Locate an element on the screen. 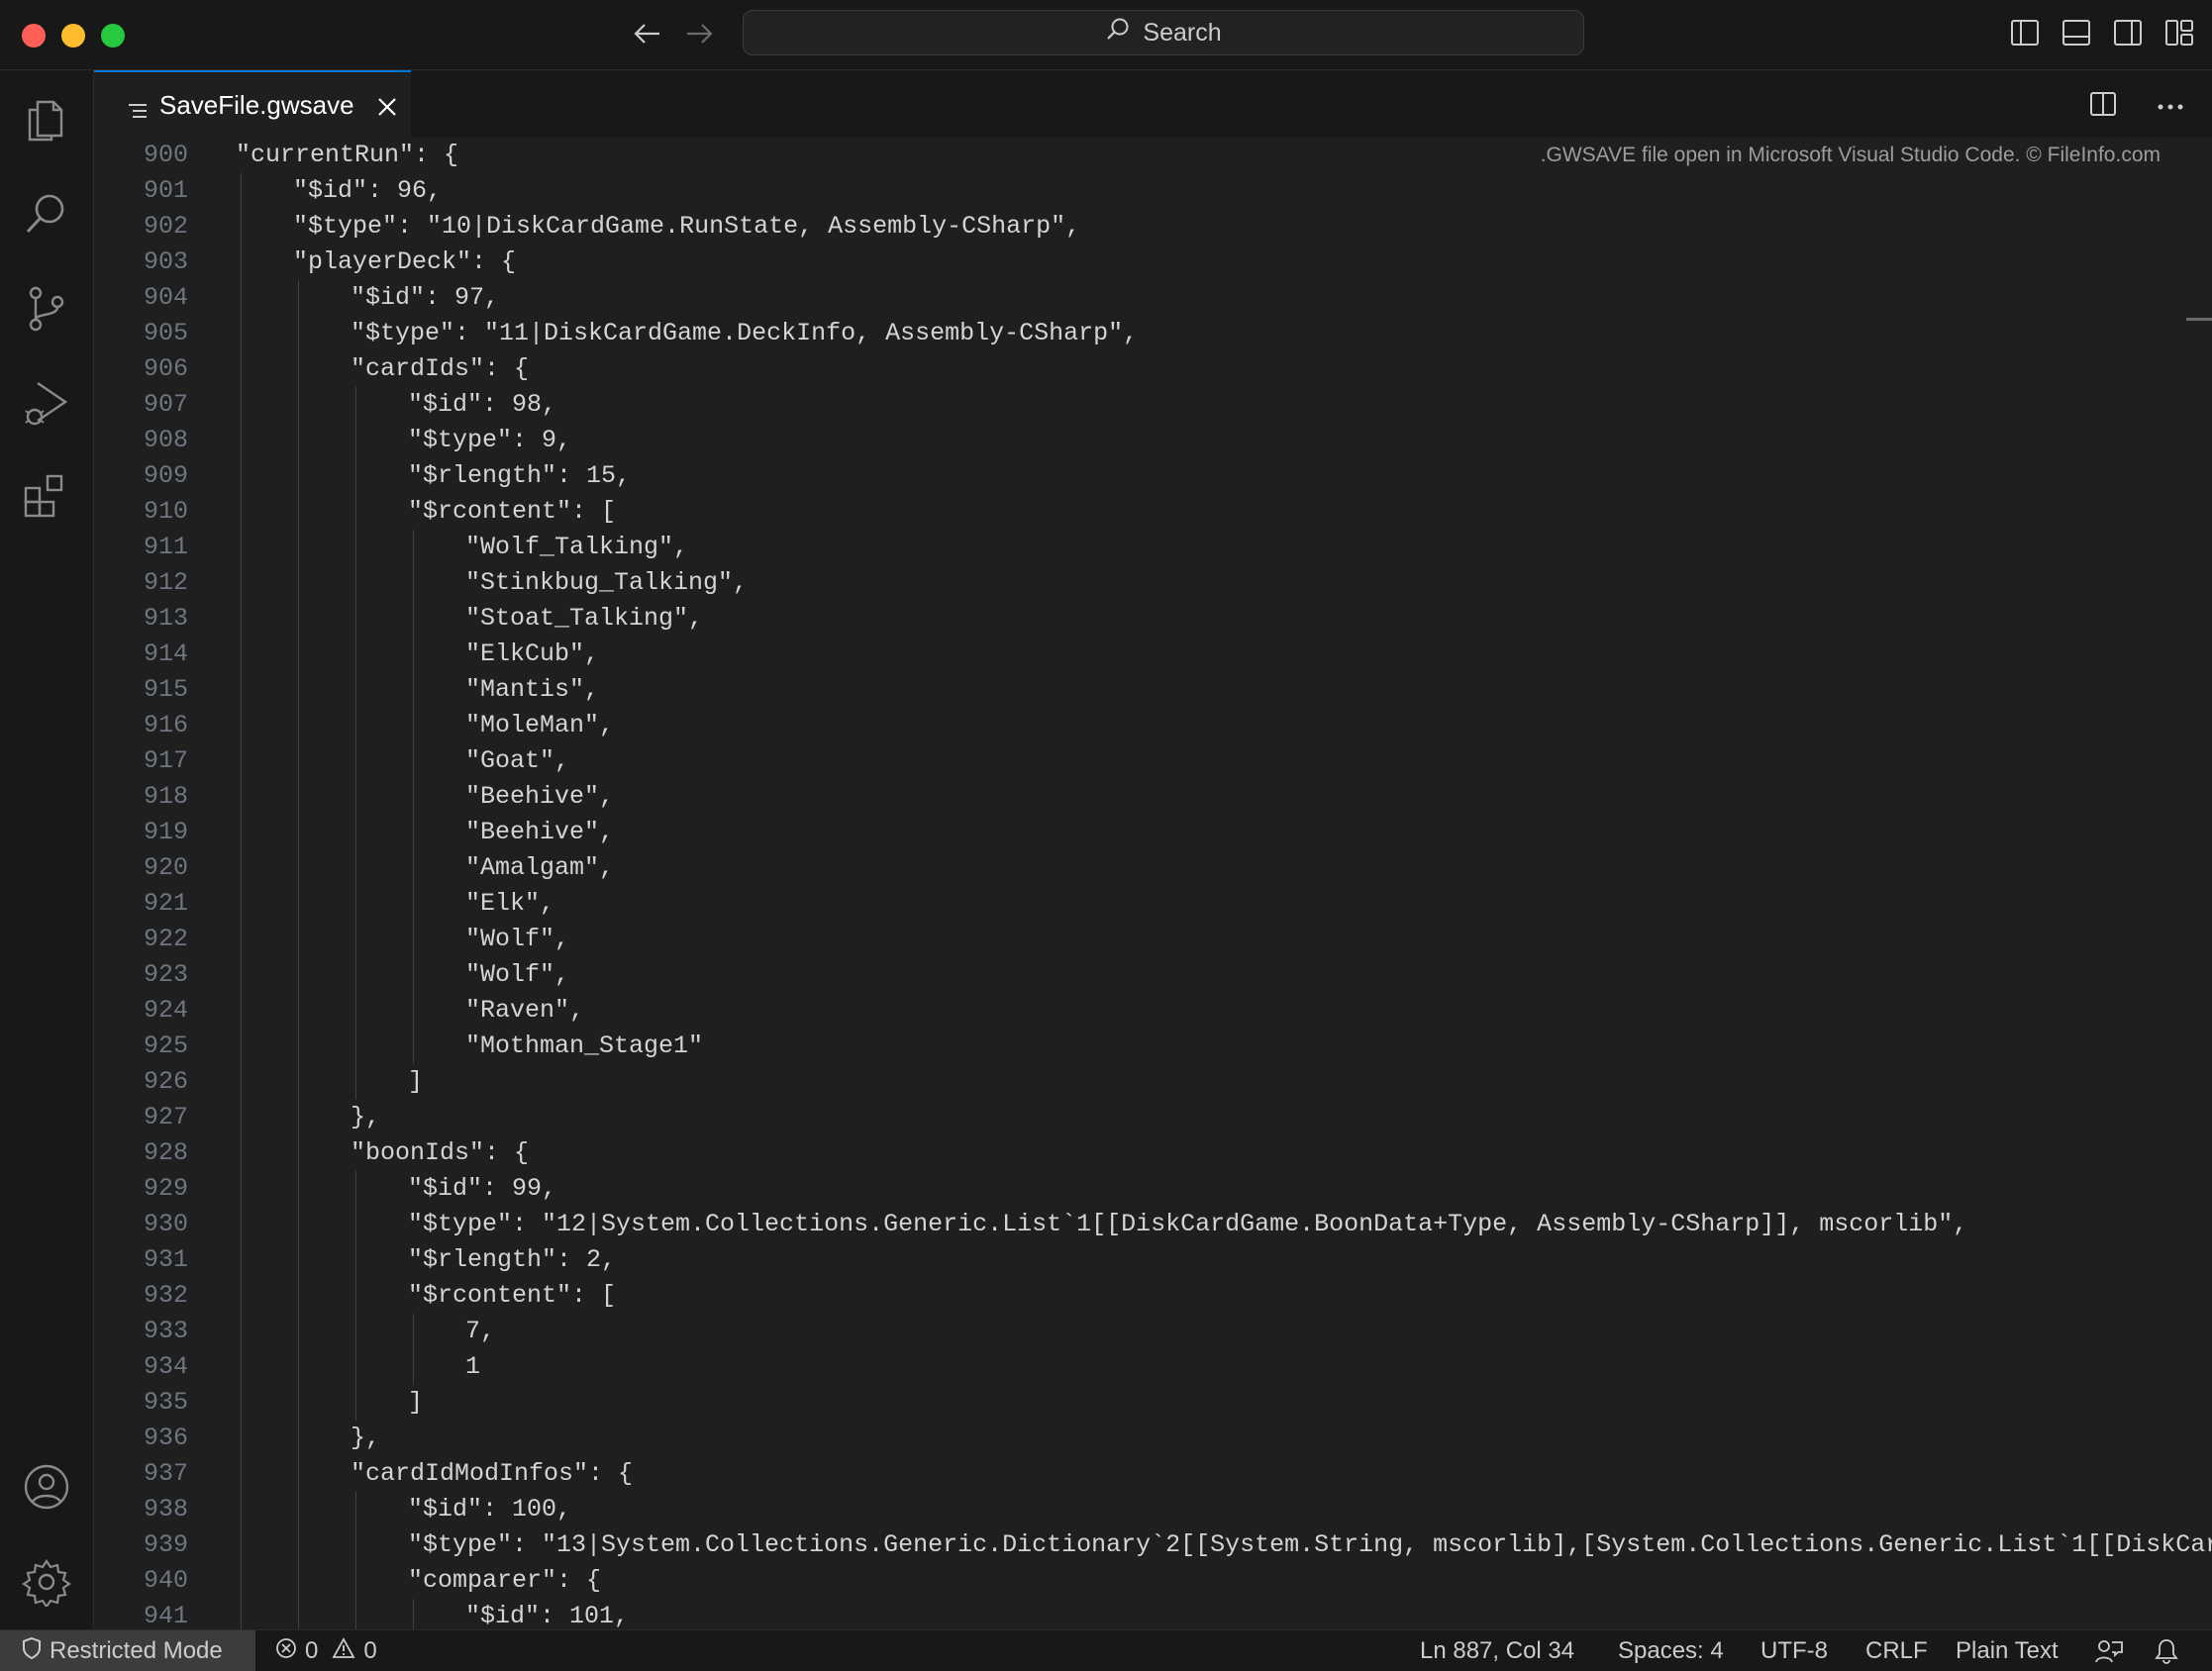  code-line: 924 "Raven", is located at coordinates (1153, 1011).